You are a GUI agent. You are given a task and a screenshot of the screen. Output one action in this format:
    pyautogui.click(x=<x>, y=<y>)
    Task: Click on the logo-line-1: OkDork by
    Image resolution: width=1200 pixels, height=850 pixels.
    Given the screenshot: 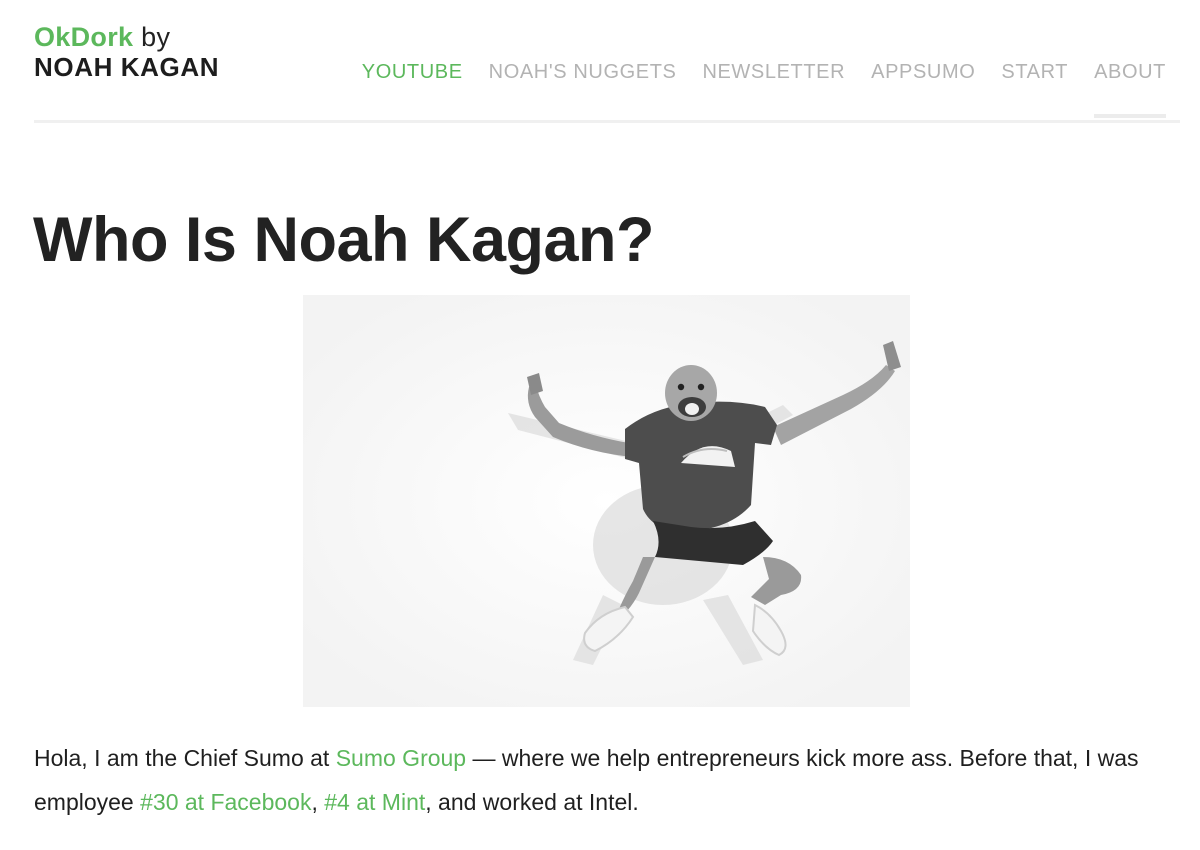 What is the action you would take?
    pyautogui.click(x=126, y=37)
    